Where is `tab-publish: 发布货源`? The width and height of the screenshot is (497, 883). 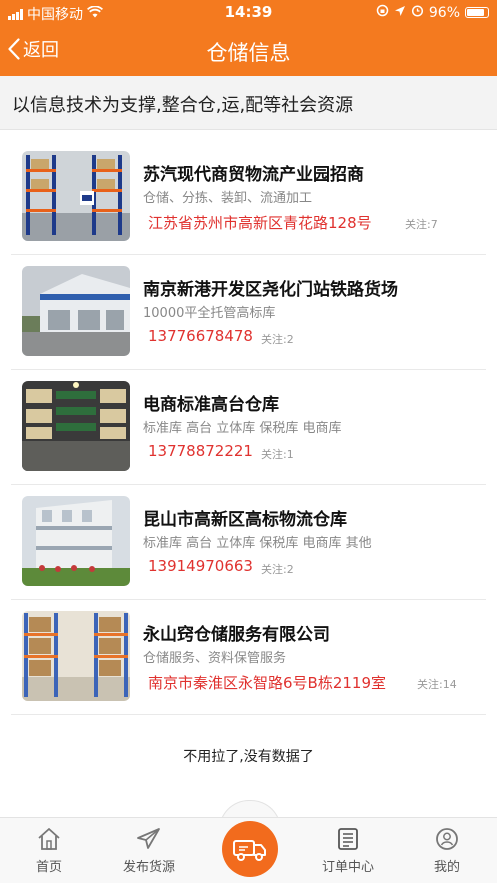
tab-publish: 发布货源 is located at coordinates (149, 850).